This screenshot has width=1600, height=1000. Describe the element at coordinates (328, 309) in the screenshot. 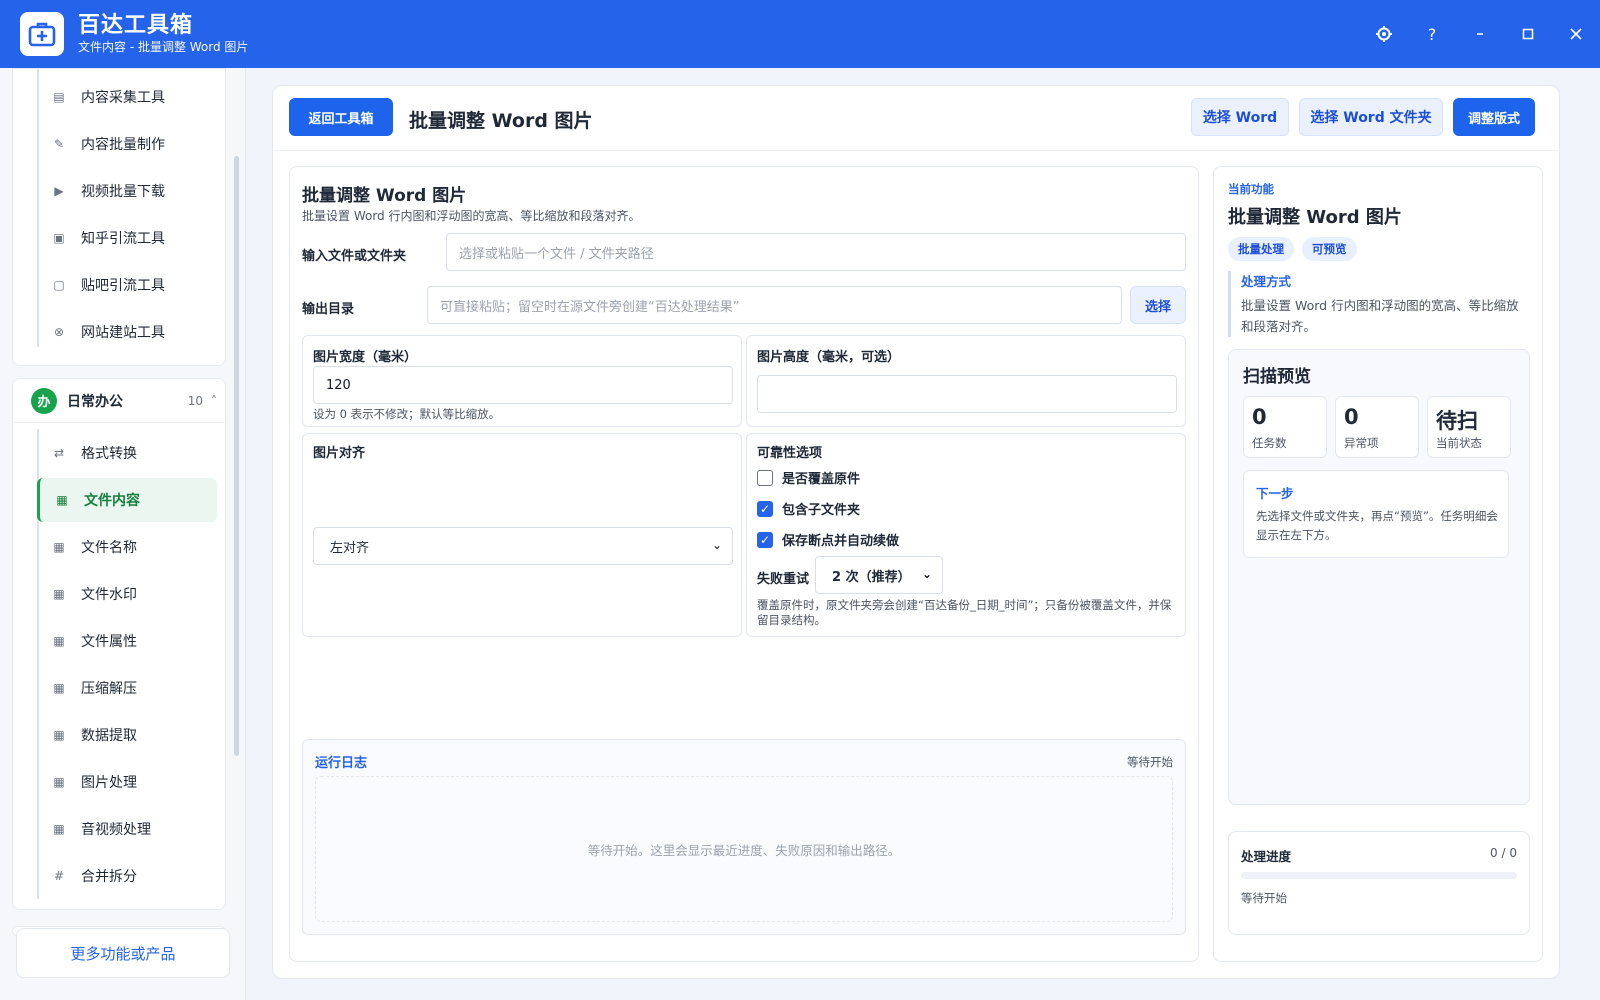

I see `output-dir-label: 输出目录` at that location.